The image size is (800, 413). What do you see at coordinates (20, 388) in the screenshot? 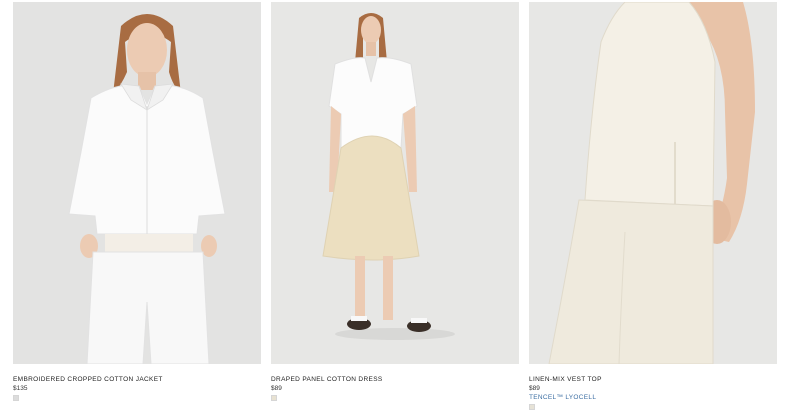
I see `product-price: $135` at bounding box center [20, 388].